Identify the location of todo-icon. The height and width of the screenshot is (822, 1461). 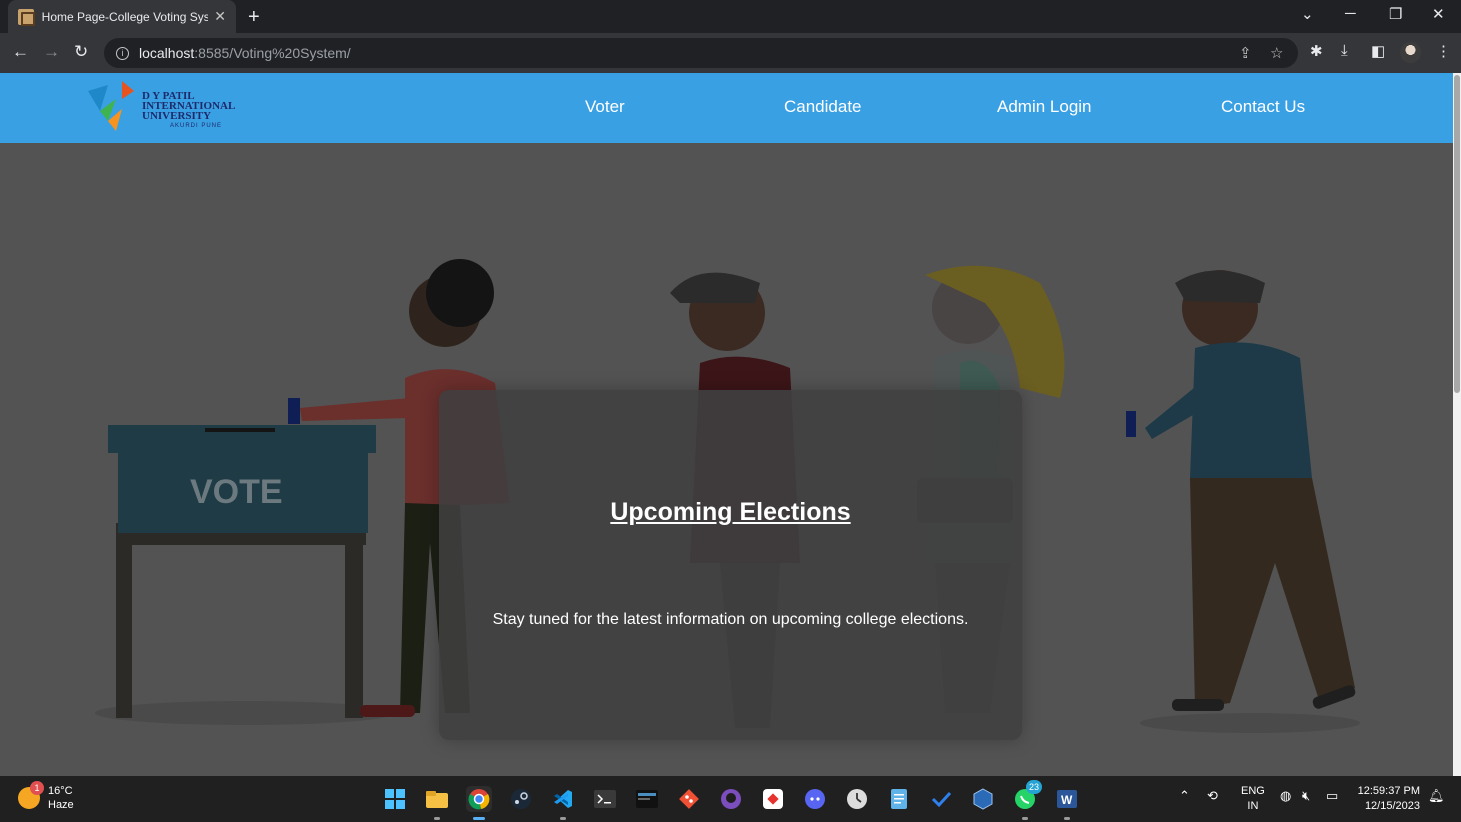
(941, 799).